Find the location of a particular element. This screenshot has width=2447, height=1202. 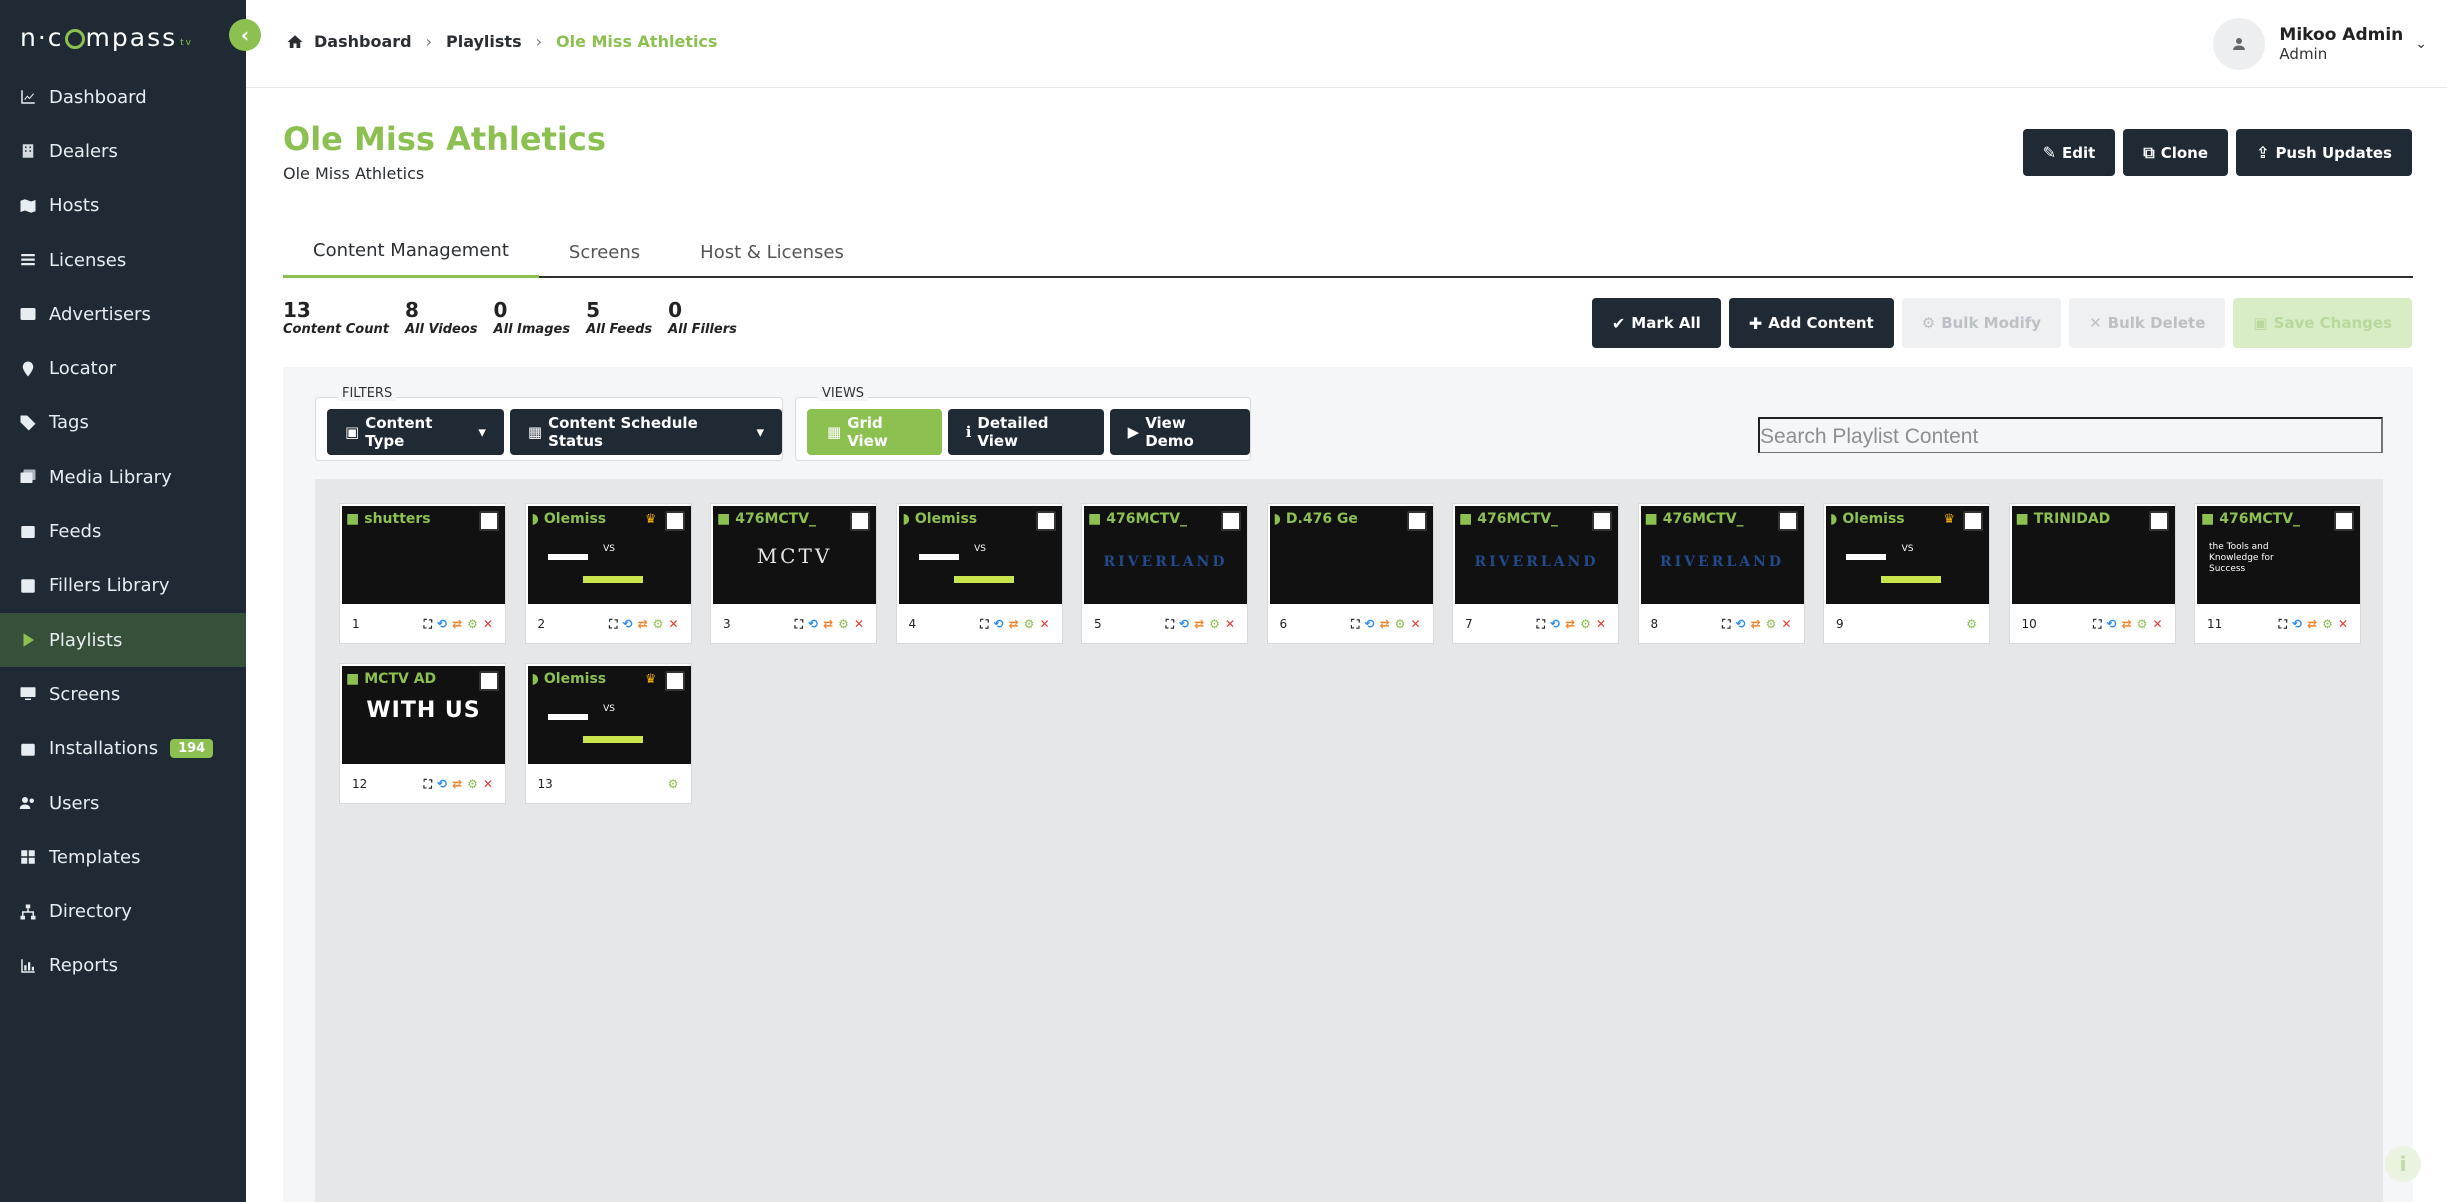

sidebar-item-hosts: Hosts is located at coordinates (123, 206).